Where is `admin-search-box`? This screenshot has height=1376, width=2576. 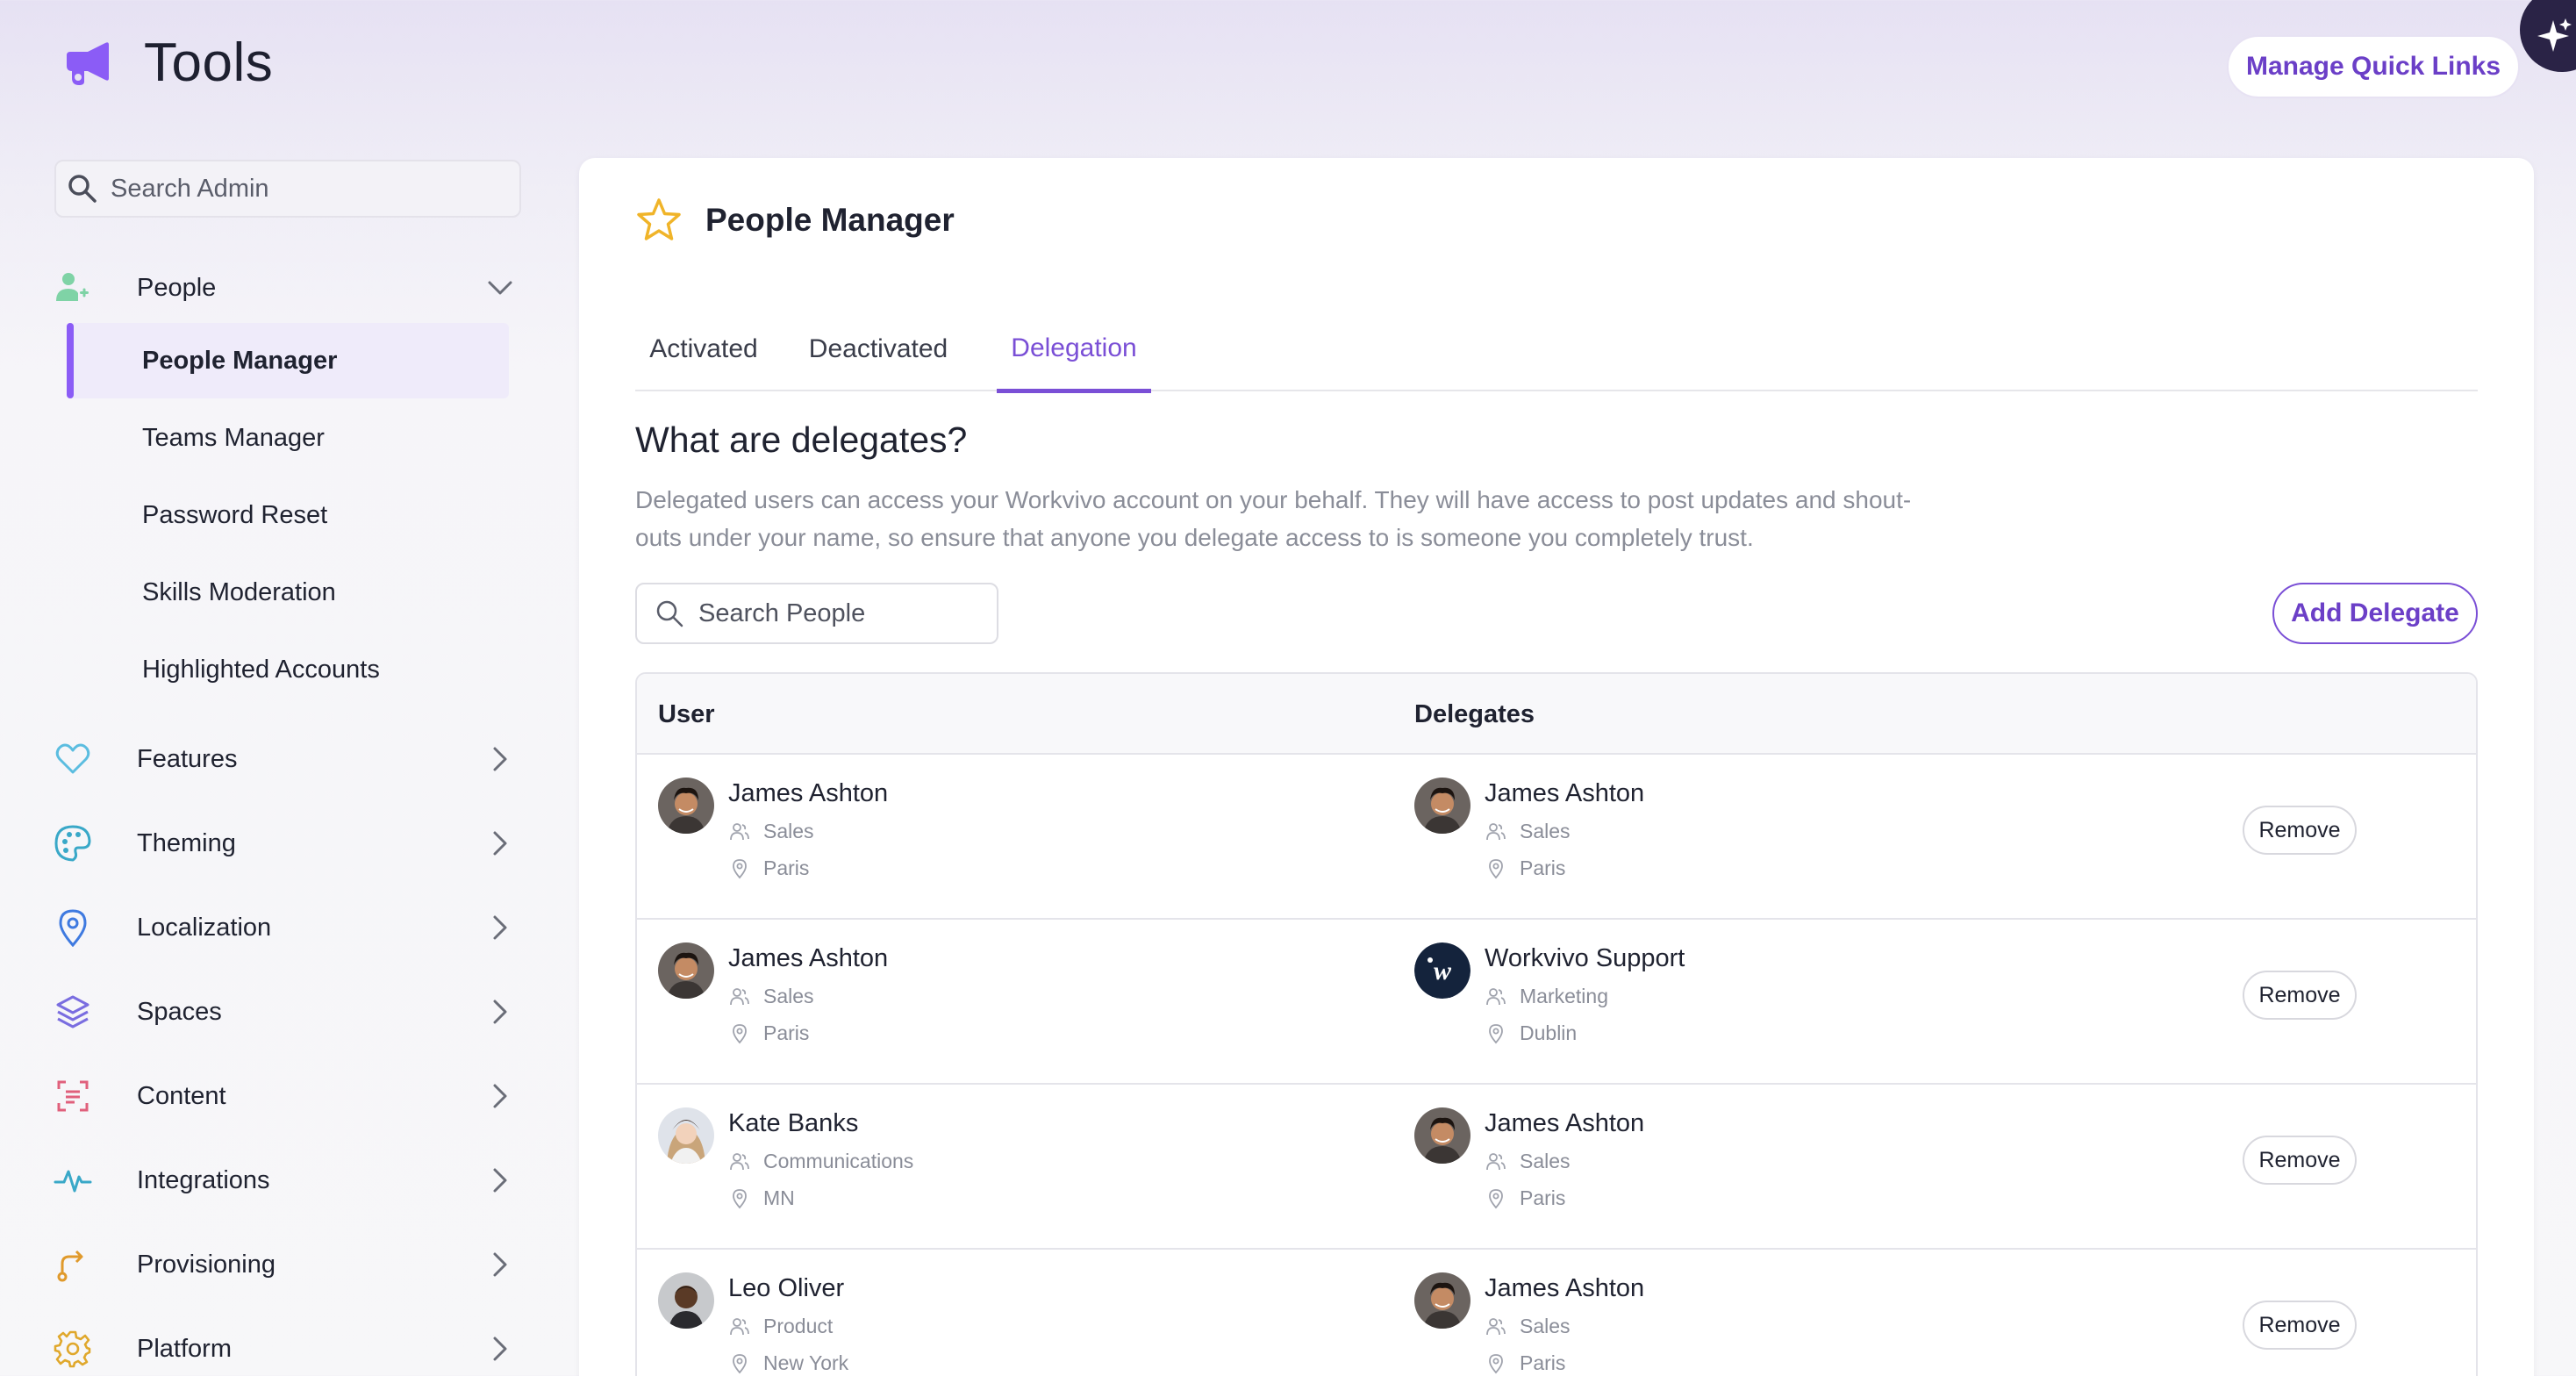 admin-search-box is located at coordinates (287, 189).